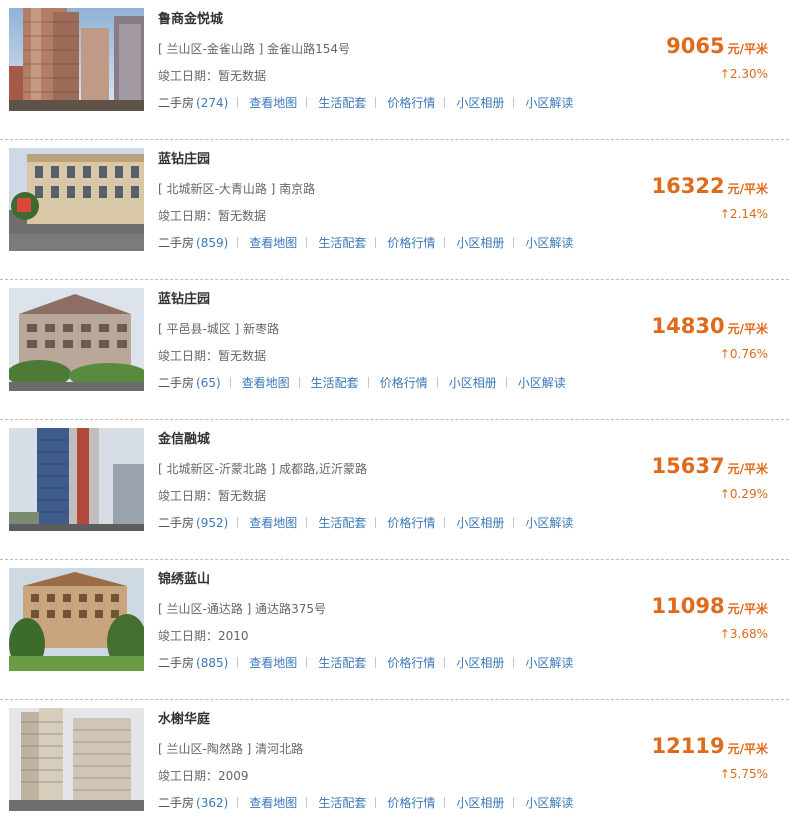  Describe the element at coordinates (184, 717) in the screenshot. I see `community-name: 水榭华庭` at that location.